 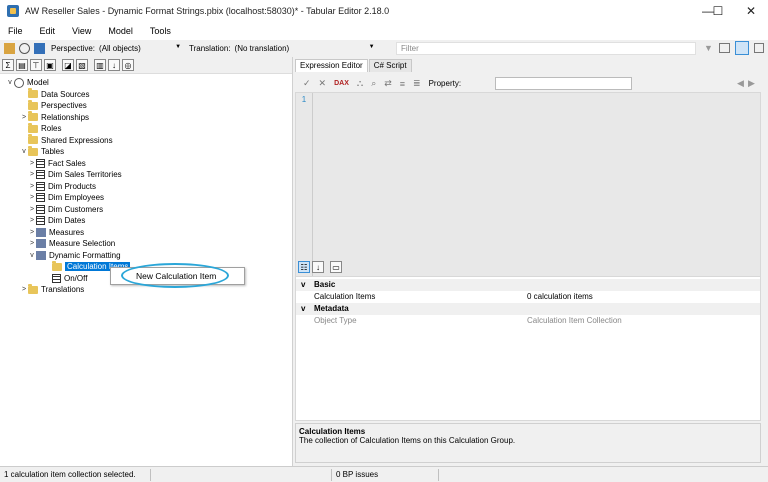 I want to click on menu-edit: Edit, so click(x=48, y=31).